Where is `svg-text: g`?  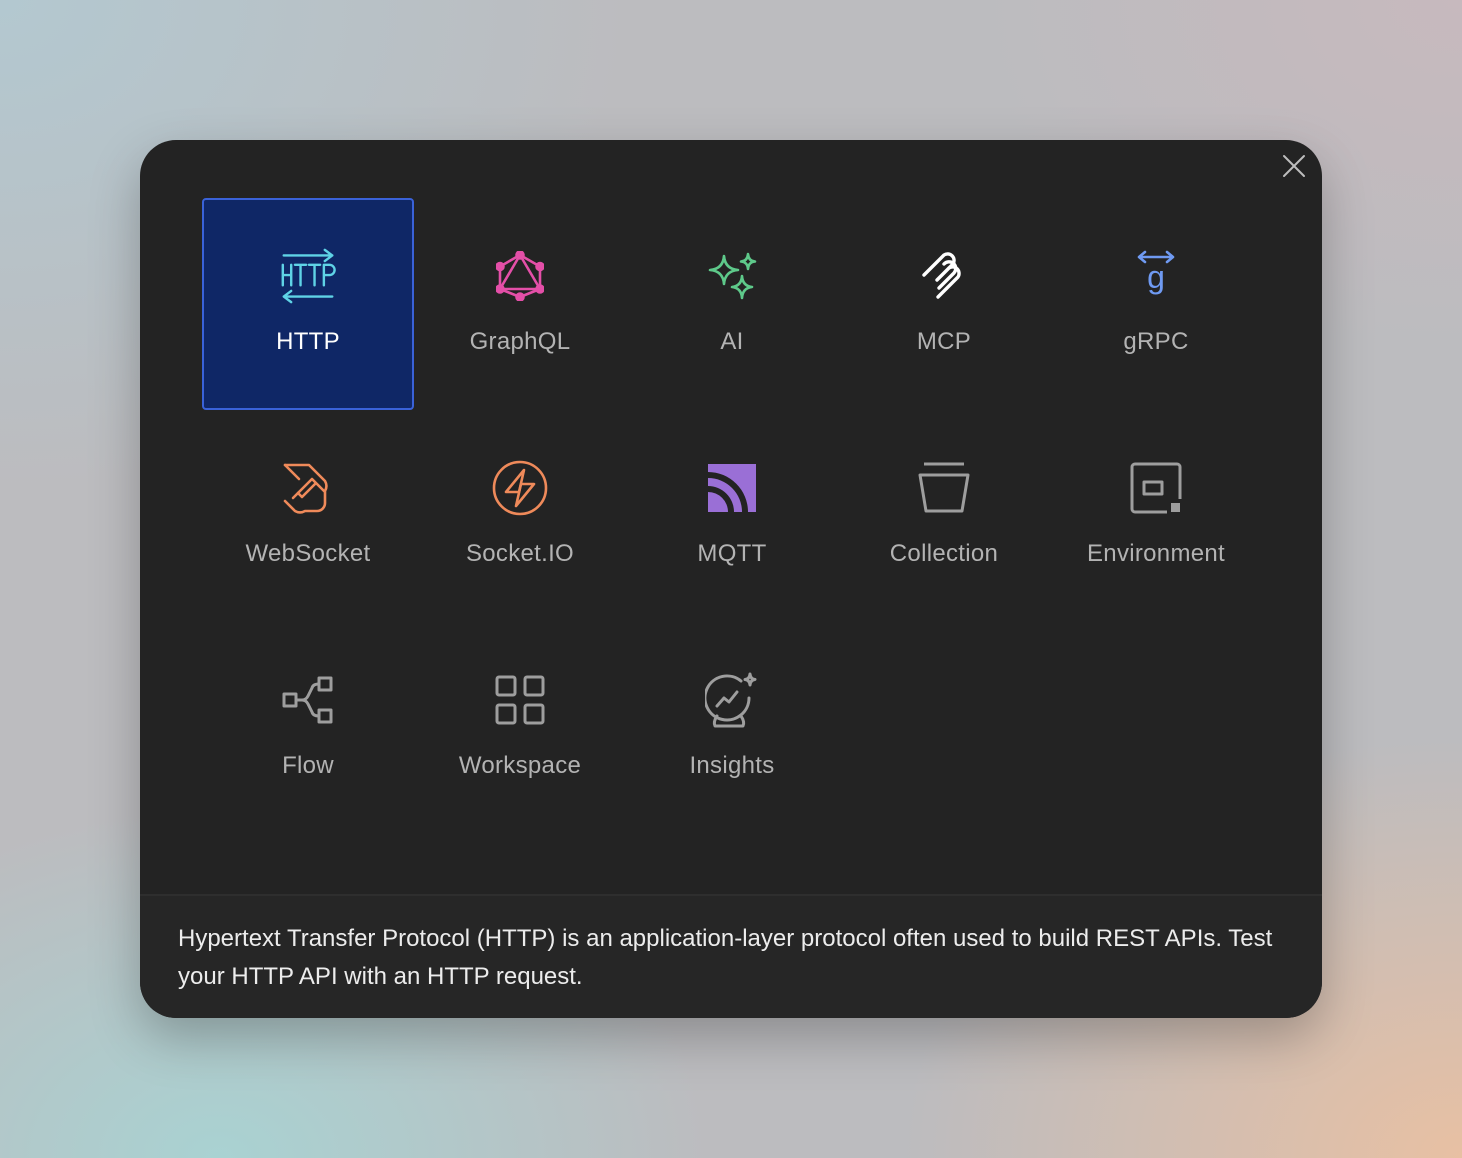
svg-text: g is located at coordinates (1156, 277).